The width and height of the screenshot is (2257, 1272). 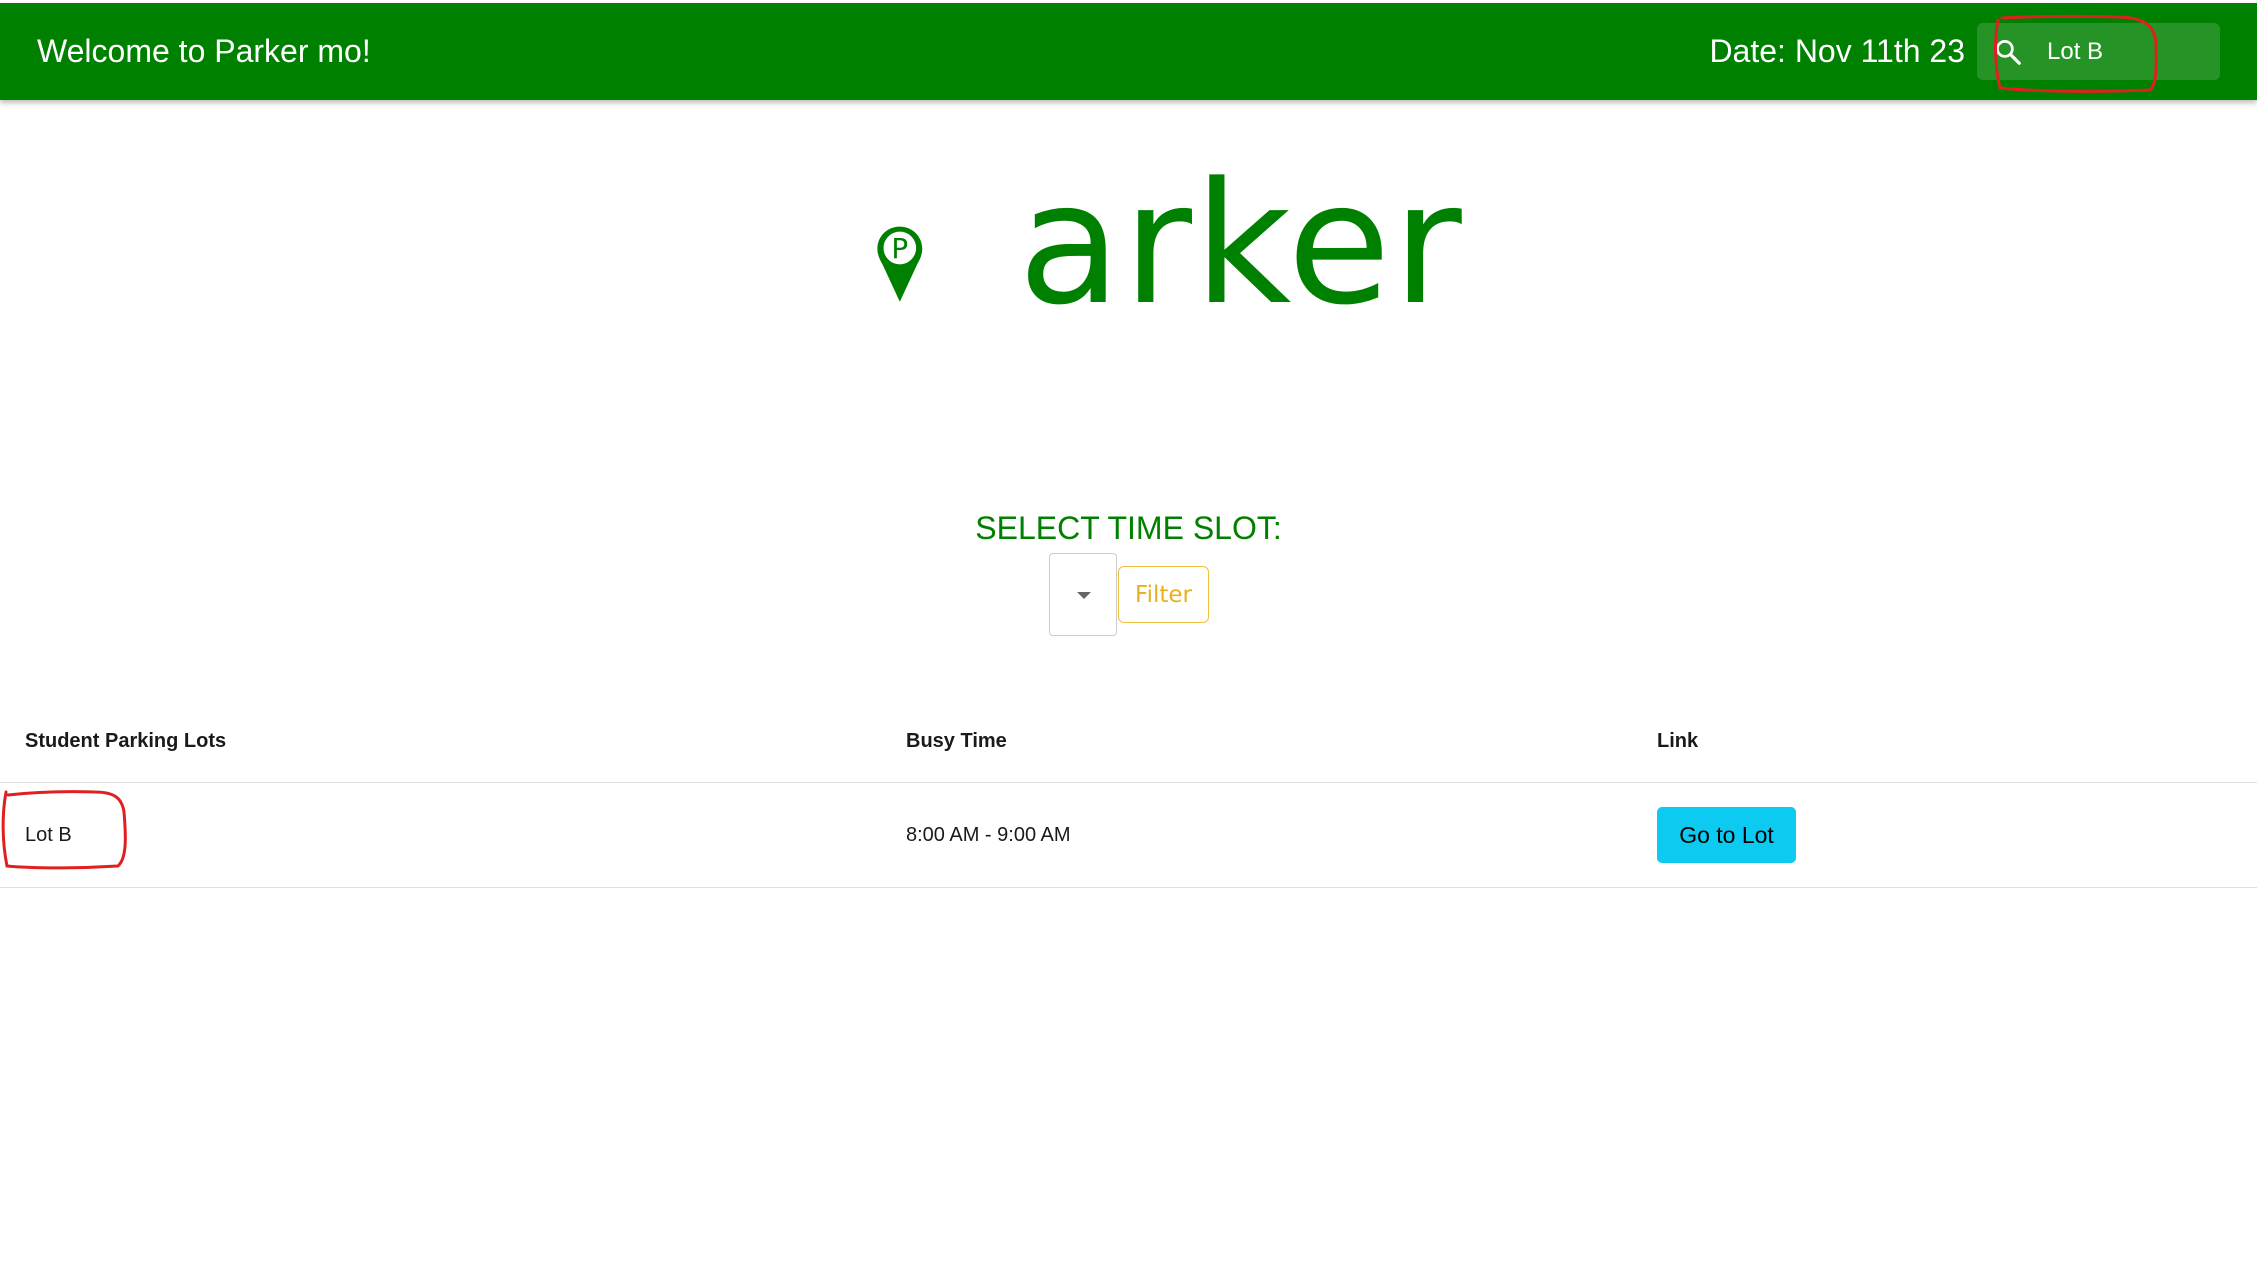 What do you see at coordinates (48, 835) in the screenshot?
I see `lot-name: Lot B` at bounding box center [48, 835].